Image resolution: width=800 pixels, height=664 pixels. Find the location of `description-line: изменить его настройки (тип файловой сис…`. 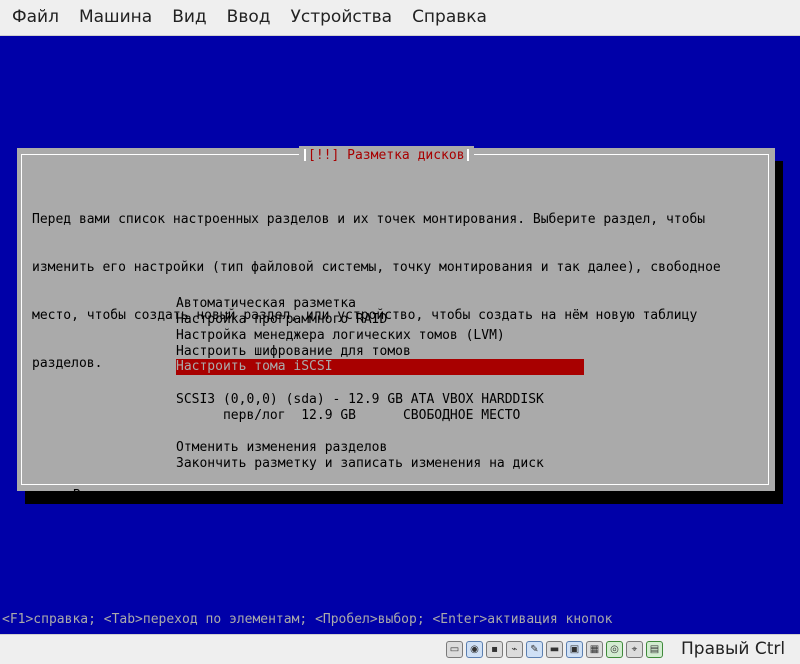

description-line: изменить его настройки (тип файловой сис… is located at coordinates (376, 267).